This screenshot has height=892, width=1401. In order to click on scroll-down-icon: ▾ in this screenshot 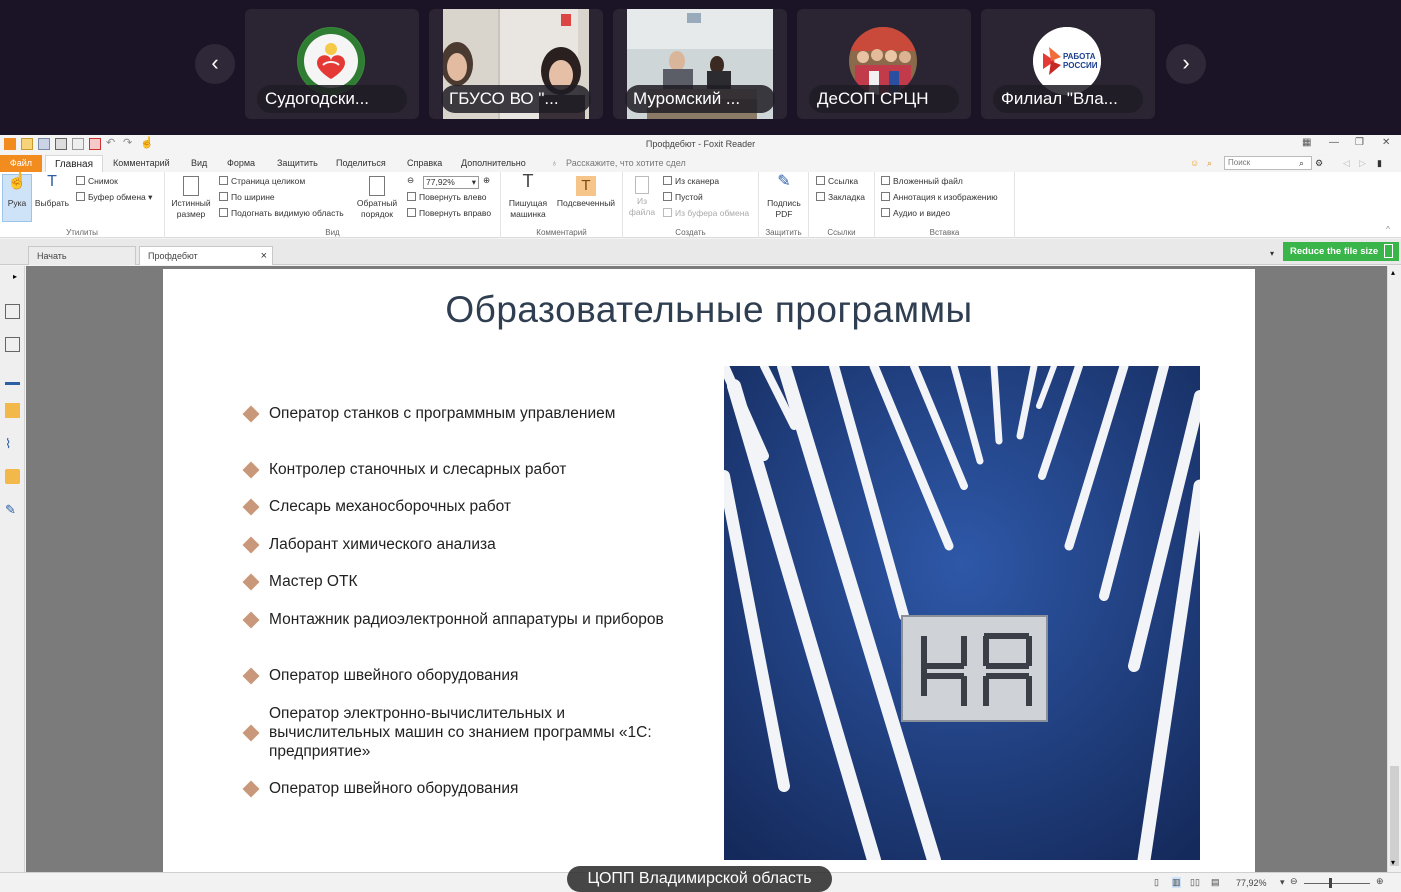, I will do `click(1393, 862)`.